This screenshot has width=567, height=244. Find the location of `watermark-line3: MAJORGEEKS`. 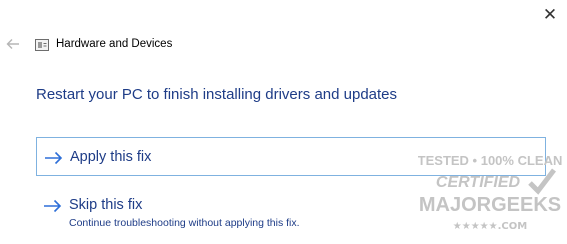

watermark-line3: MAJORGEEKS is located at coordinates (490, 205).